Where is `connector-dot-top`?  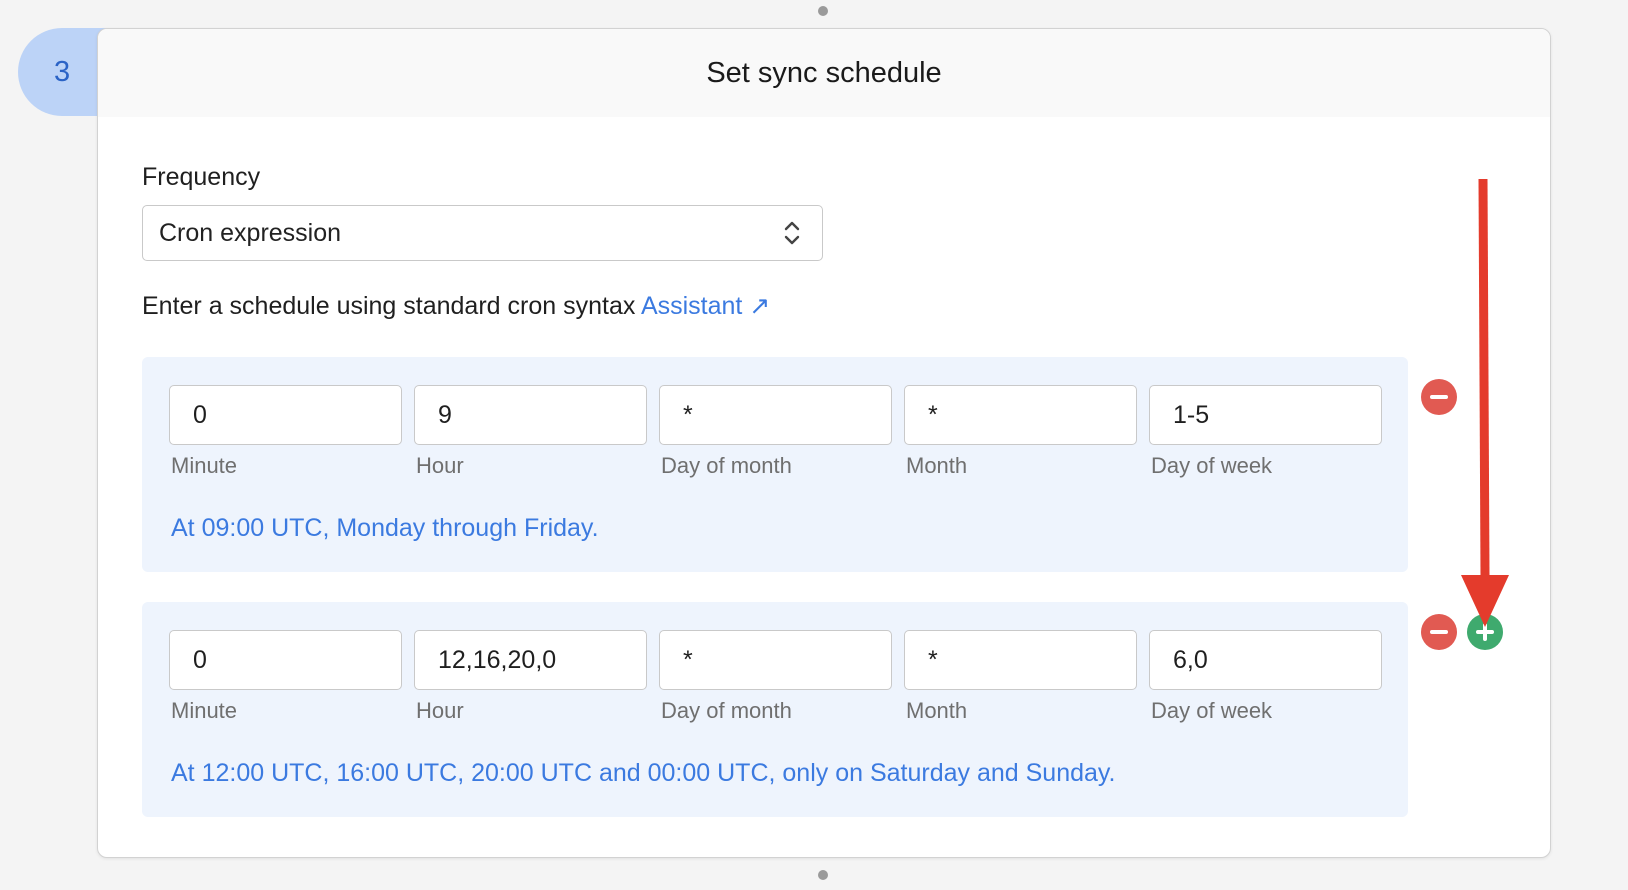 connector-dot-top is located at coordinates (823, 11).